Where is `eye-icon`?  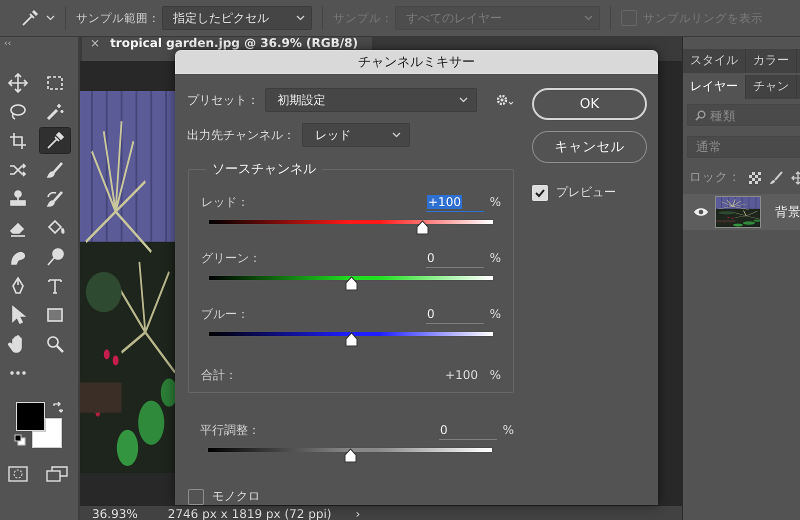
eye-icon is located at coordinates (701, 212).